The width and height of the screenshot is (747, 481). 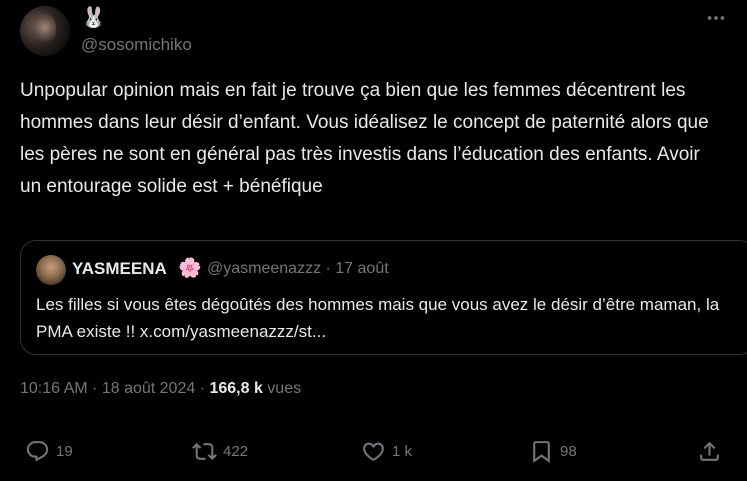 I want to click on tweet-timestamp: 10:16 AM · 18 août 2024 ·, so click(x=114, y=388).